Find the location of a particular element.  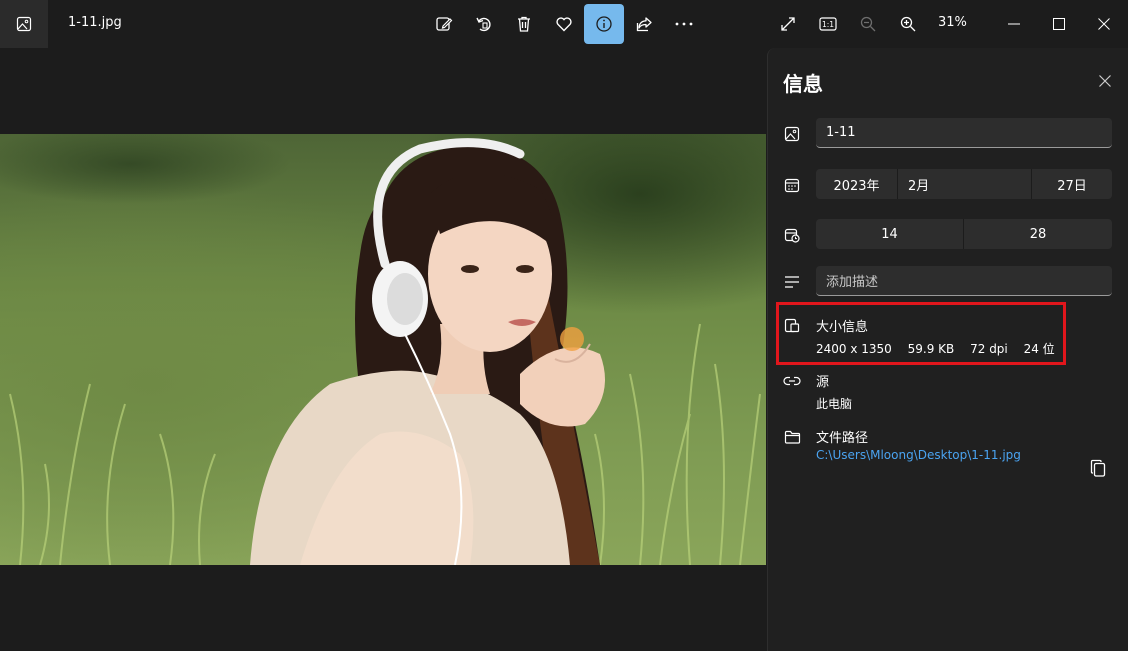

copy-icon is located at coordinates (1098, 468).